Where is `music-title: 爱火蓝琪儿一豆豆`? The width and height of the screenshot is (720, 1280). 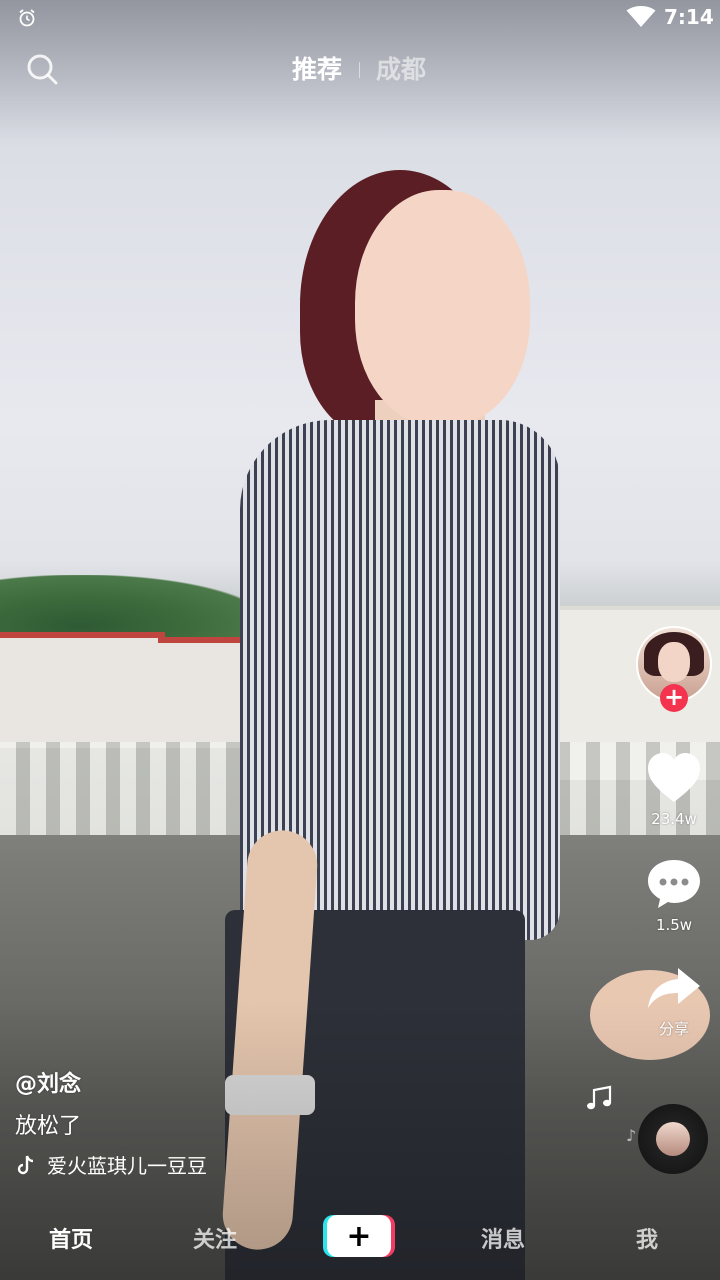
music-title: 爱火蓝琪儿一豆豆 is located at coordinates (127, 1166).